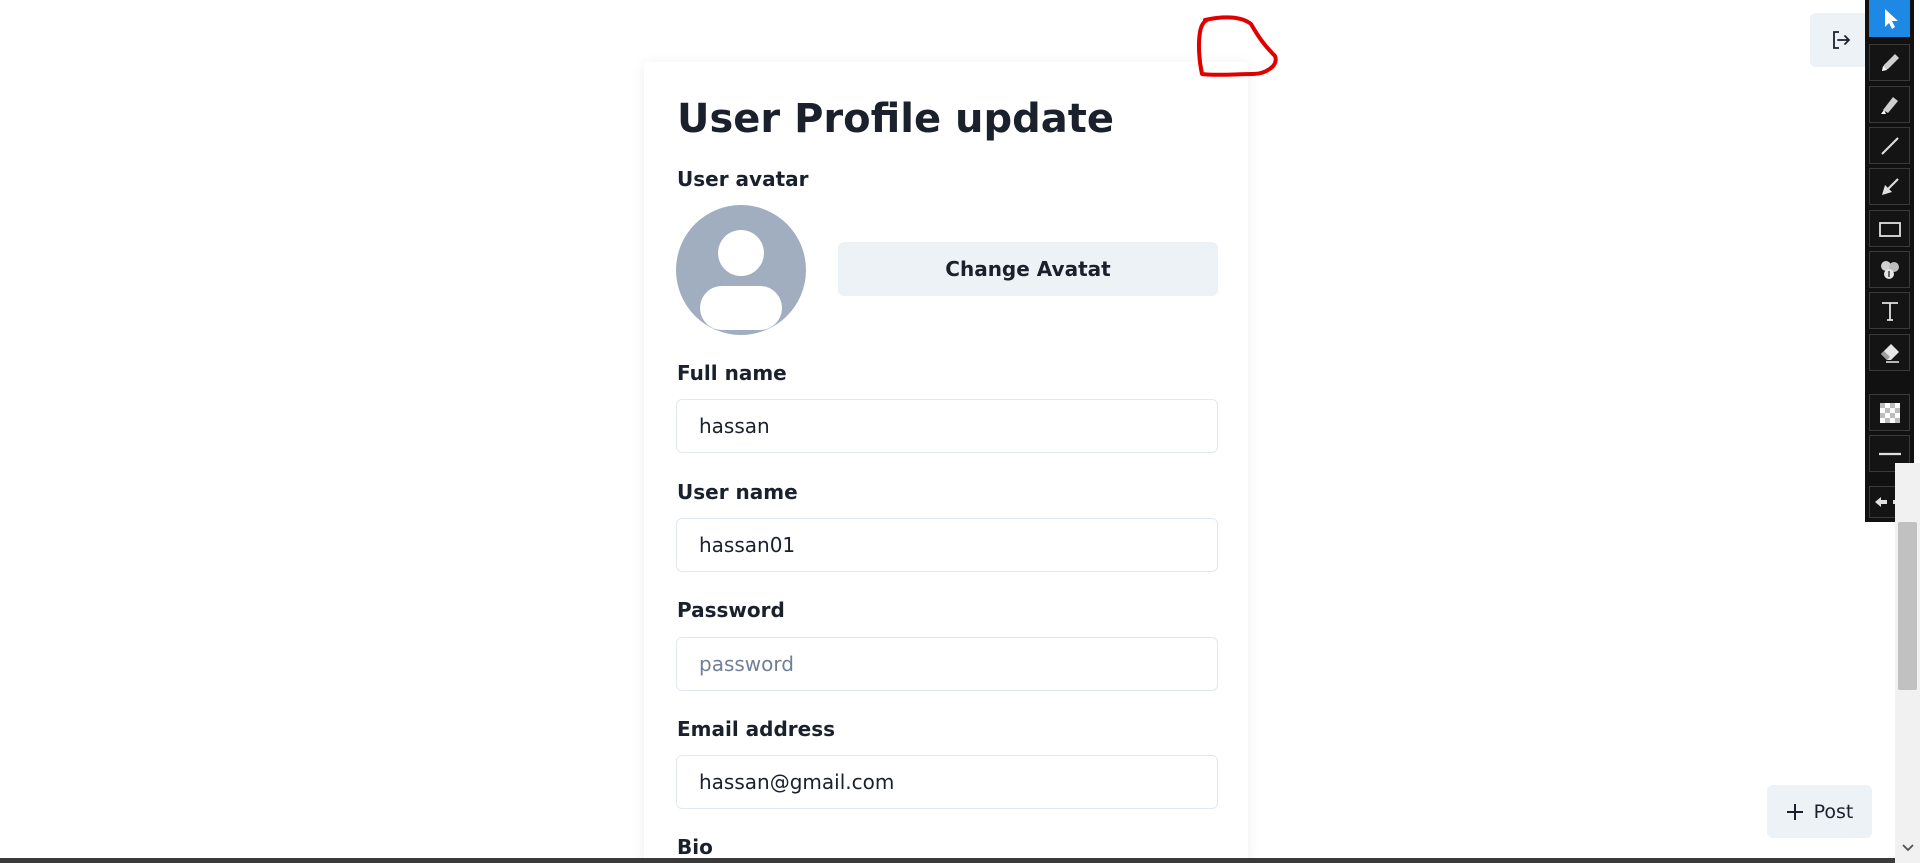  I want to click on line-tool-button, so click(1889, 145).